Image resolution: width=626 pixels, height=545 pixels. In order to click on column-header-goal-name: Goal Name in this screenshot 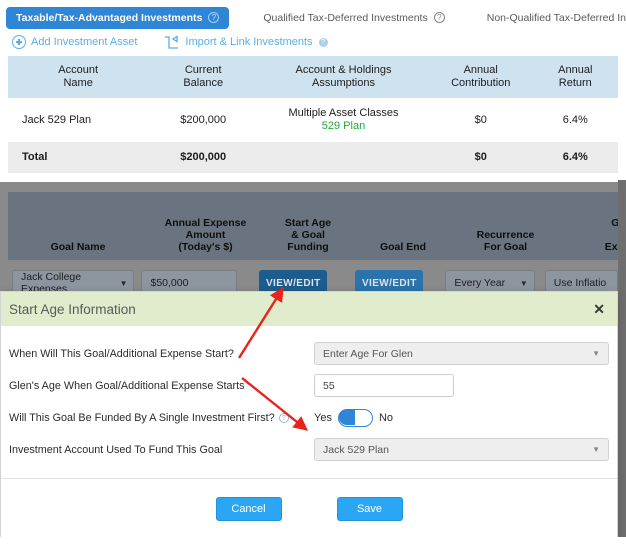, I will do `click(78, 247)`.